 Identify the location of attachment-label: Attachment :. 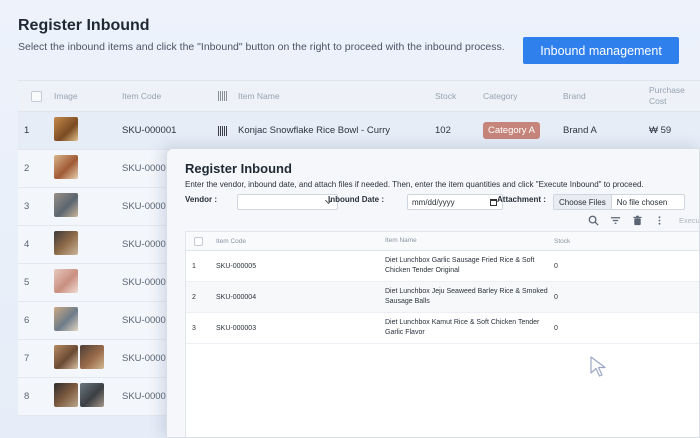
(521, 199).